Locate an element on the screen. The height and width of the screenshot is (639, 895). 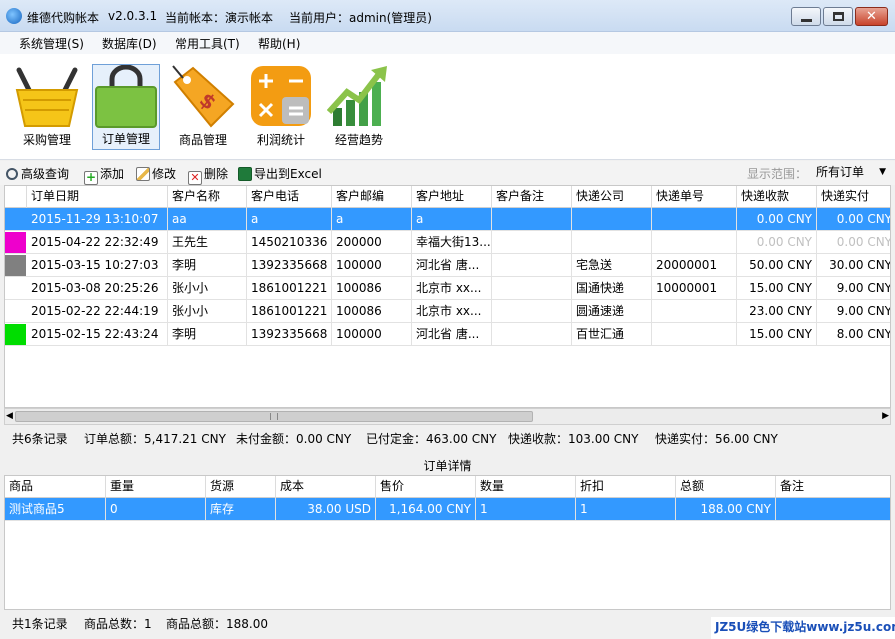
delete-button: ✕ 删除 is located at coordinates (208, 175).